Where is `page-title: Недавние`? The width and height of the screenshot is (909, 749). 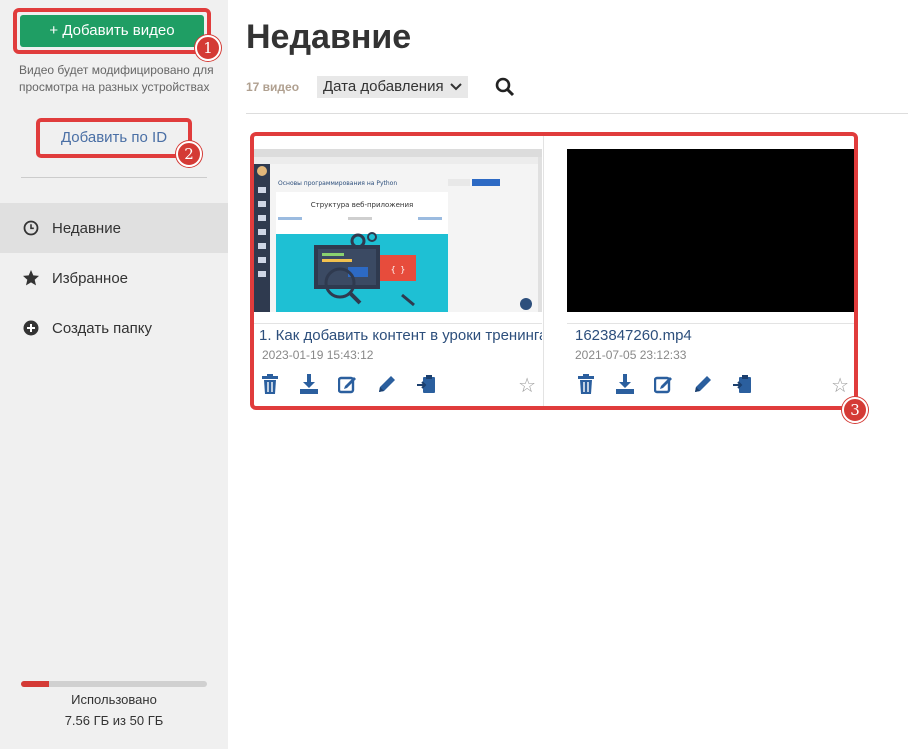 page-title: Недавние is located at coordinates (329, 37).